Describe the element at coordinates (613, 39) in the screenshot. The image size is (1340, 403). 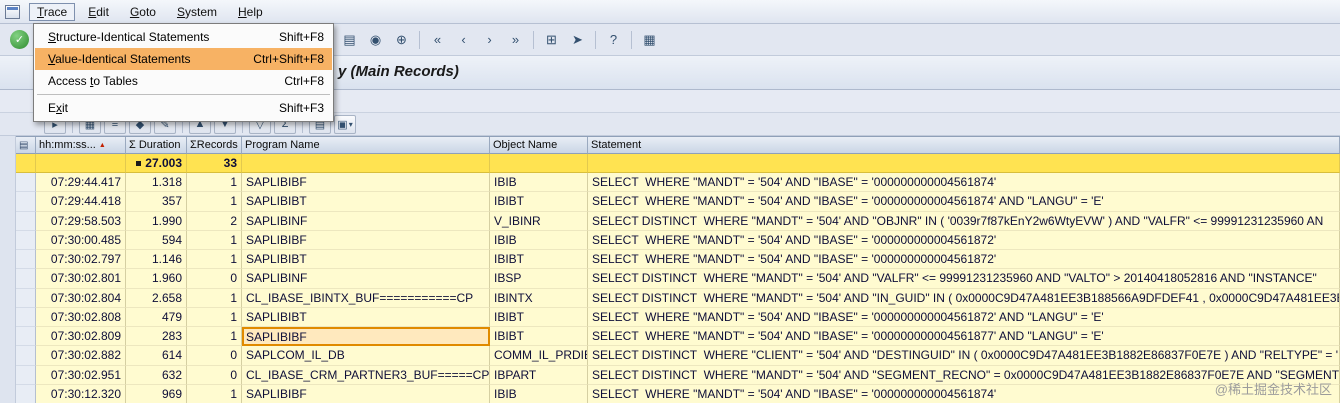
I see `help-button: ?` at that location.